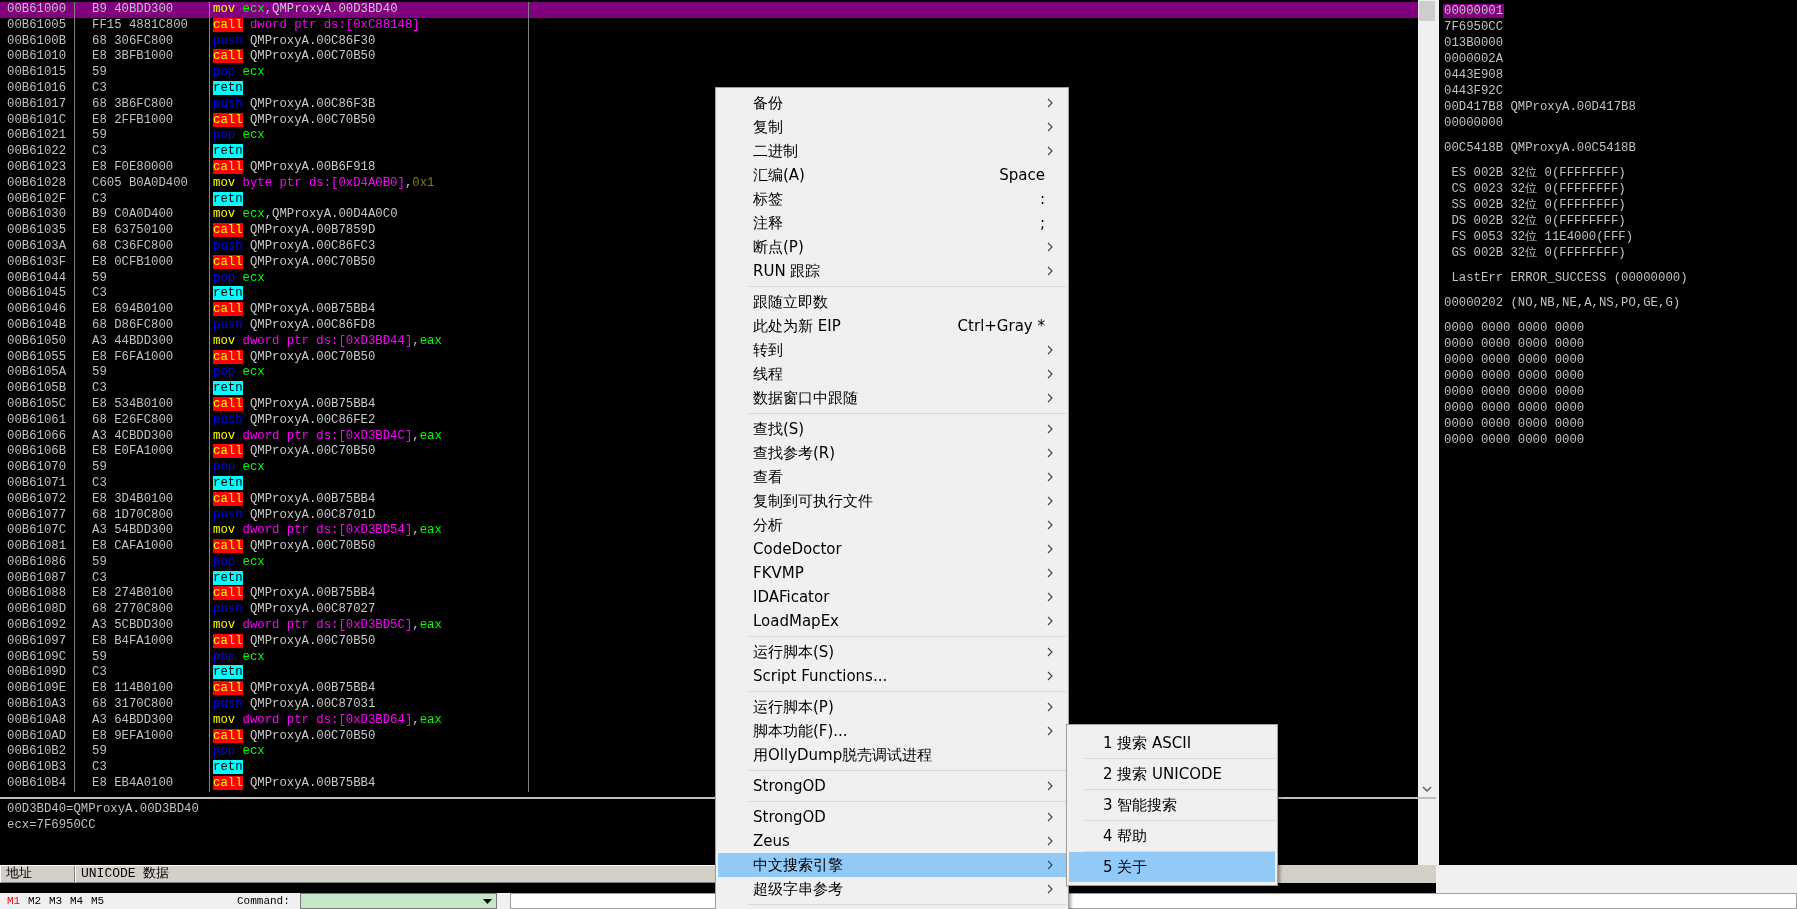 The image size is (1797, 909). I want to click on register-value: GS 002B 32位 0(FFFFFFFF), so click(1535, 253).